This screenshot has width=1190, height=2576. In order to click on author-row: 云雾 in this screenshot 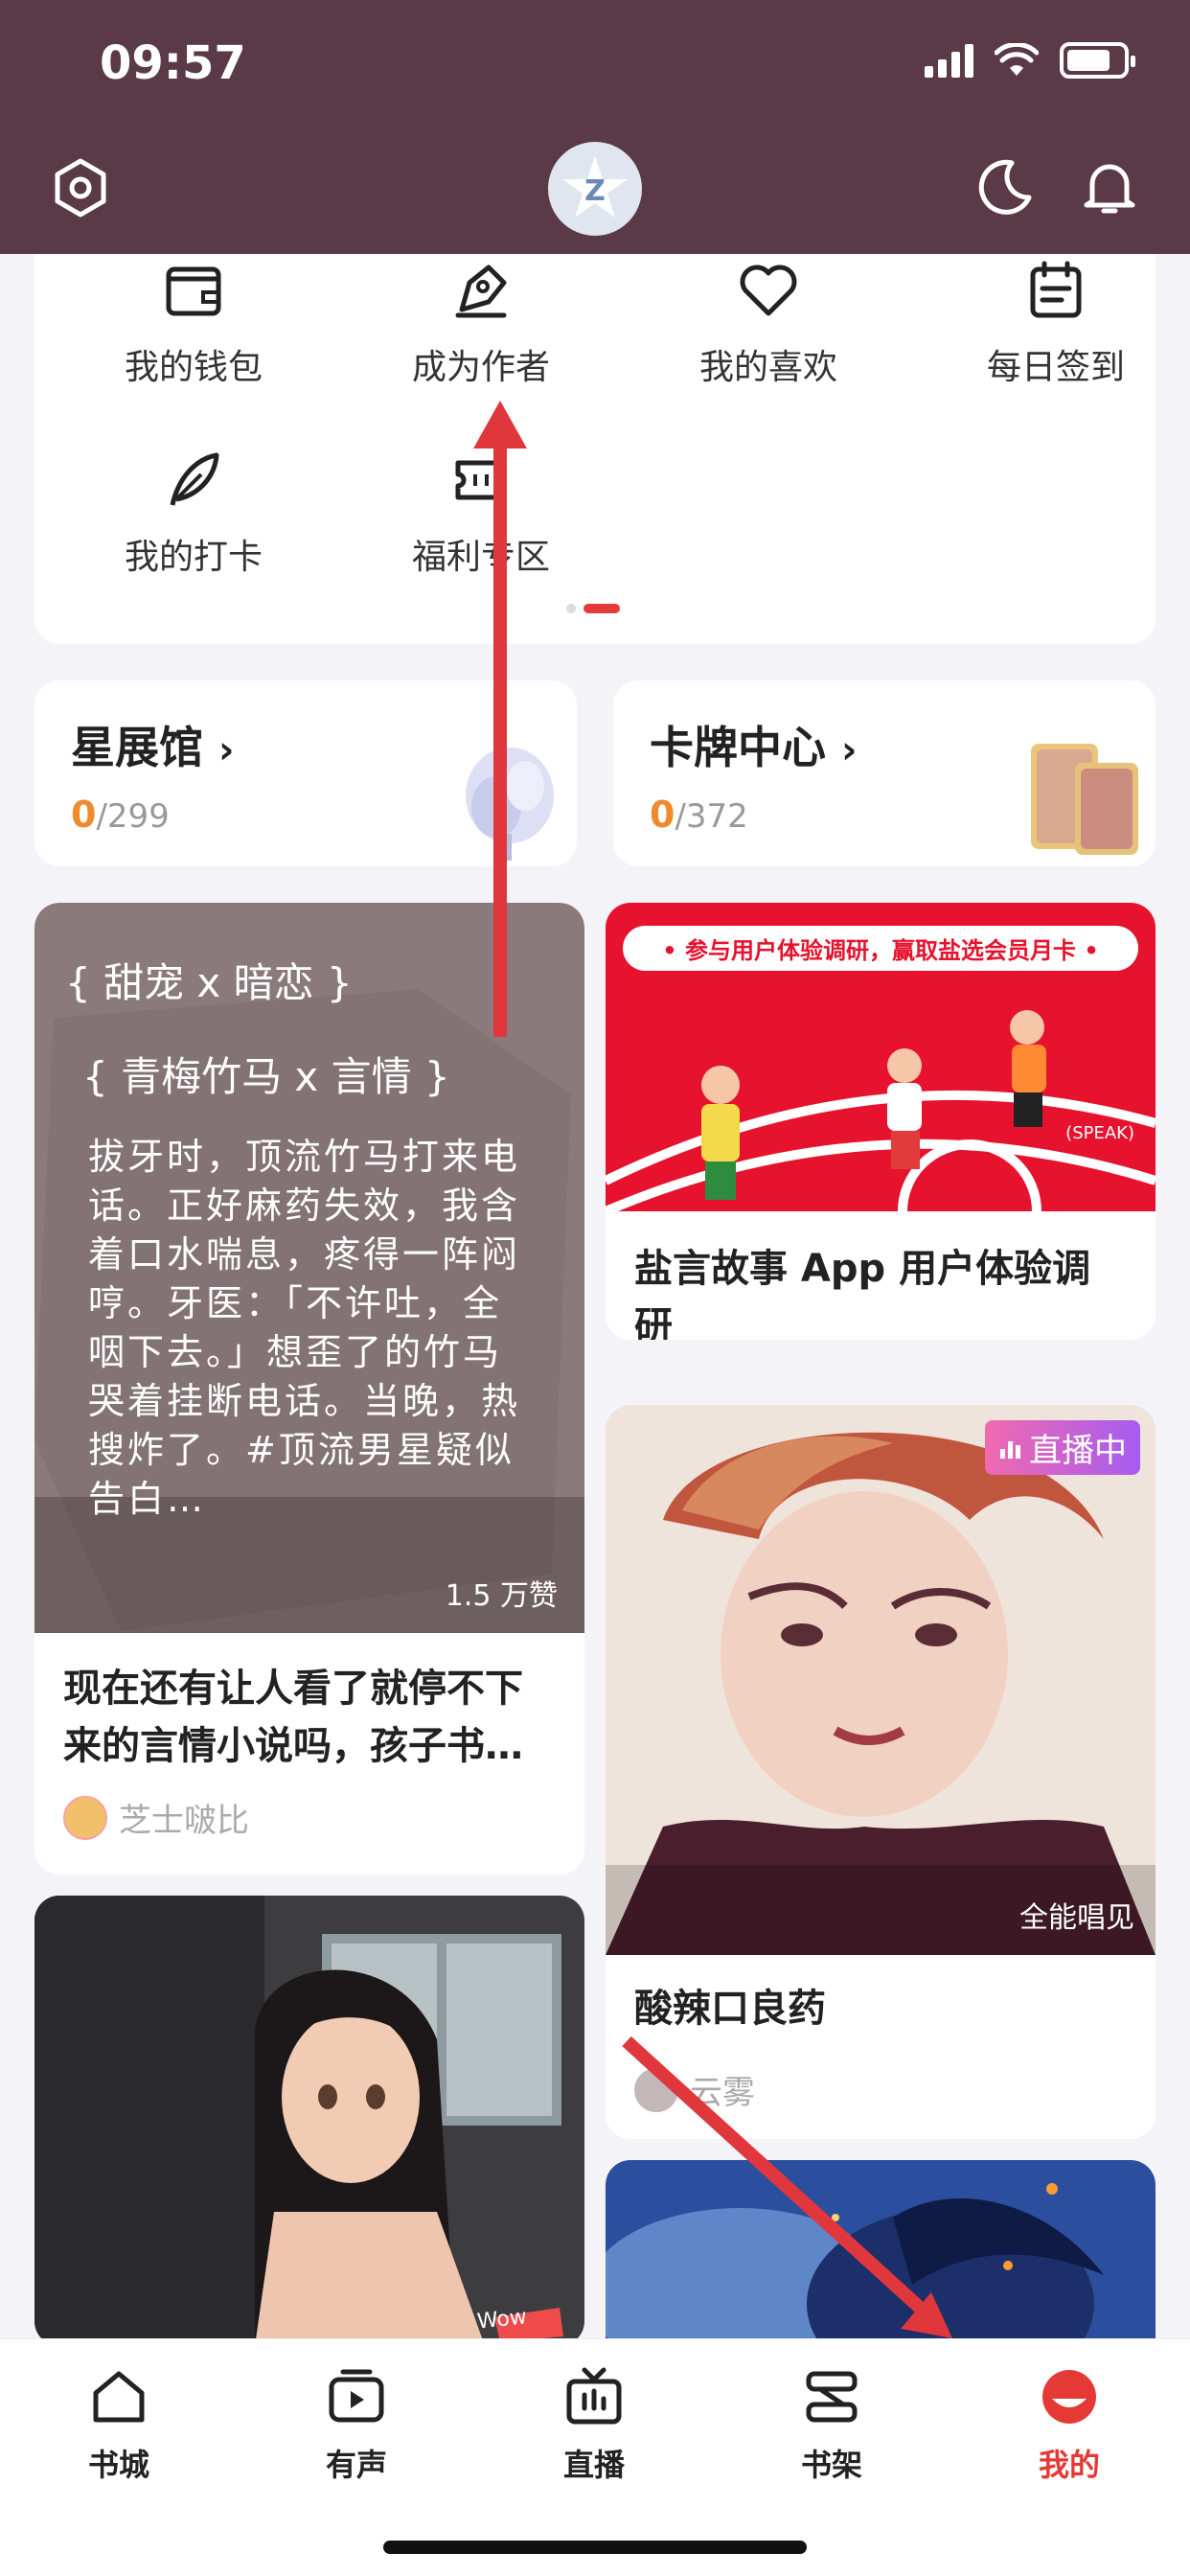, I will do `click(695, 2089)`.